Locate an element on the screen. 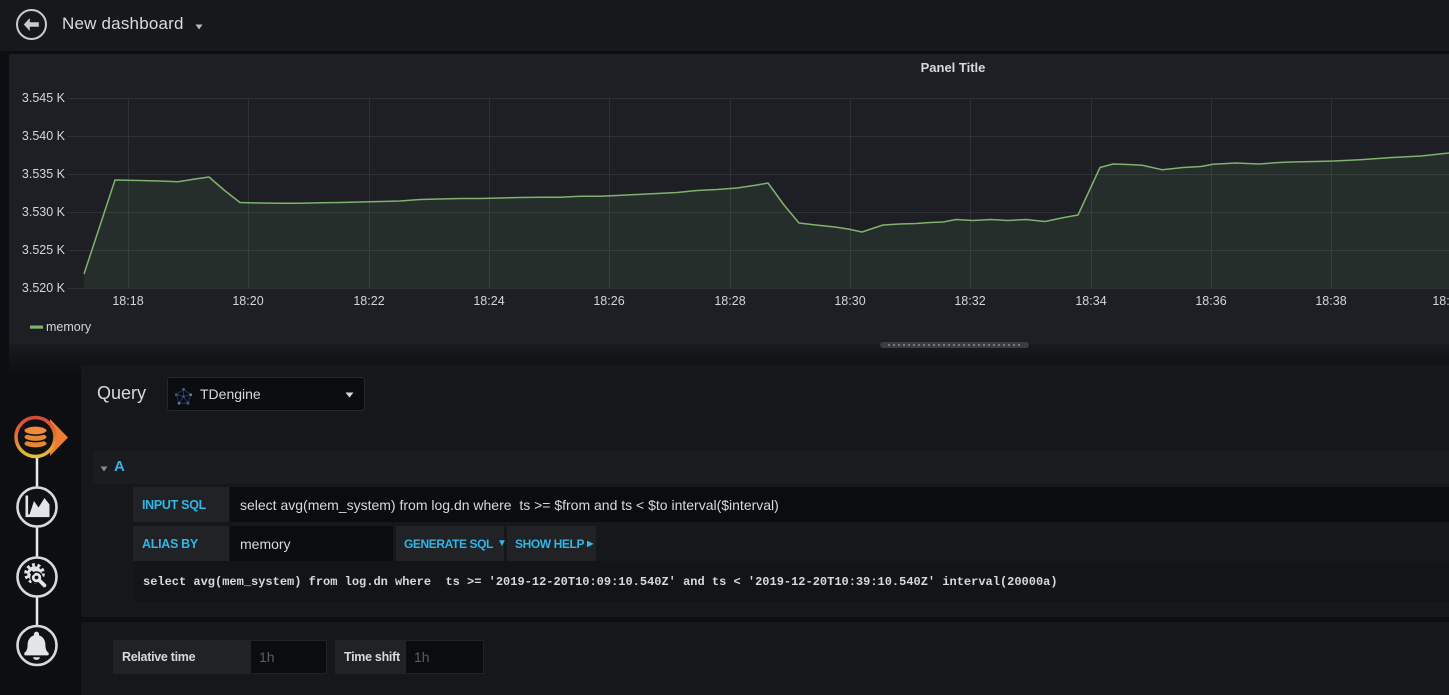 The image size is (1449, 695). svg-text: 18:32 is located at coordinates (969, 301).